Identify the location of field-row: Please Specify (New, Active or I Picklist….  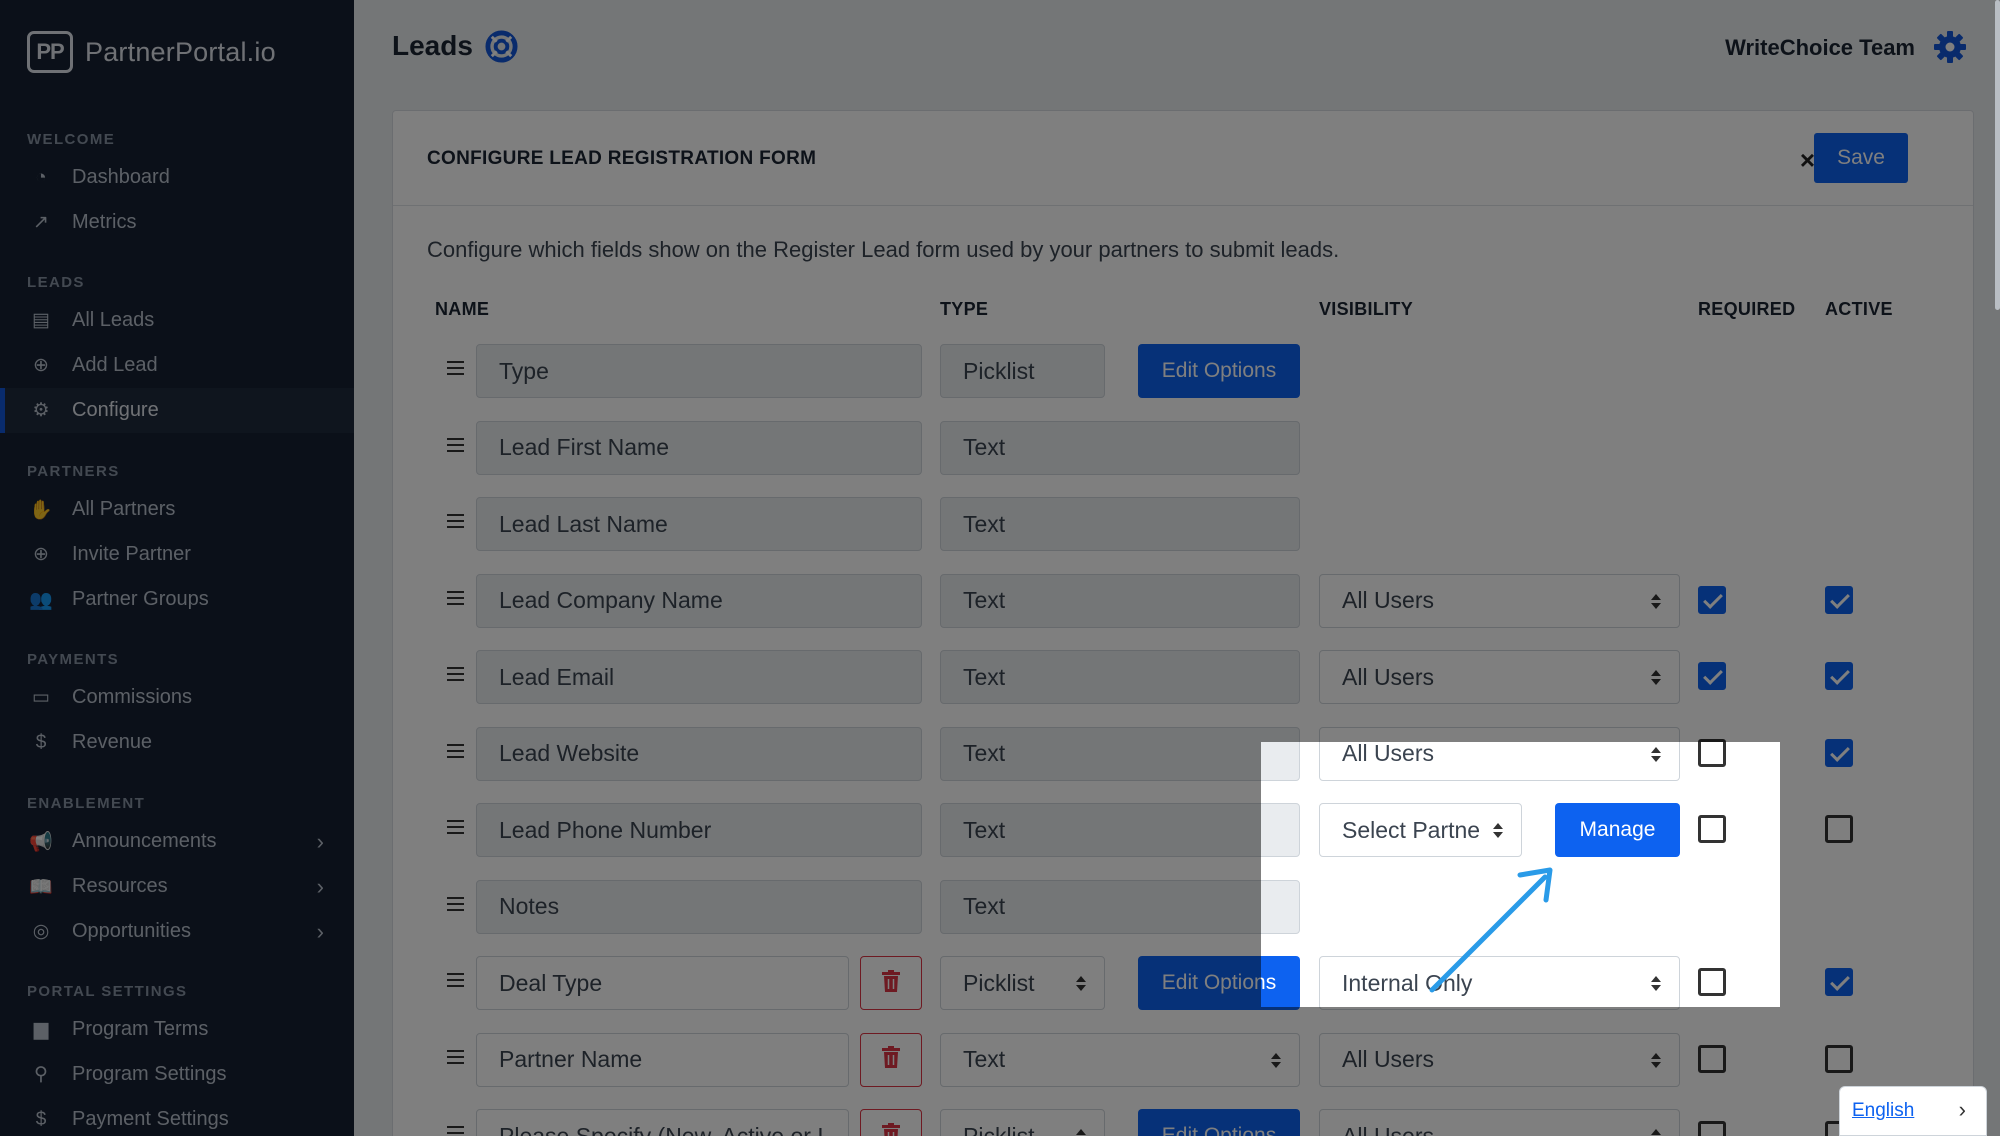
(1183, 1122).